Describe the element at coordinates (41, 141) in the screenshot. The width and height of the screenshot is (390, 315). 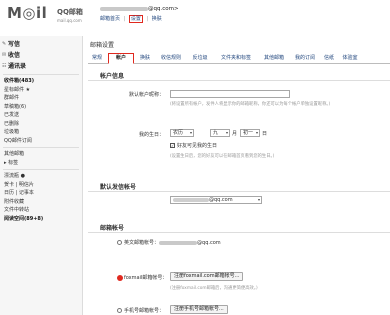
I see `sidebar-item-subscriptions: QQ邮件订阅` at that location.